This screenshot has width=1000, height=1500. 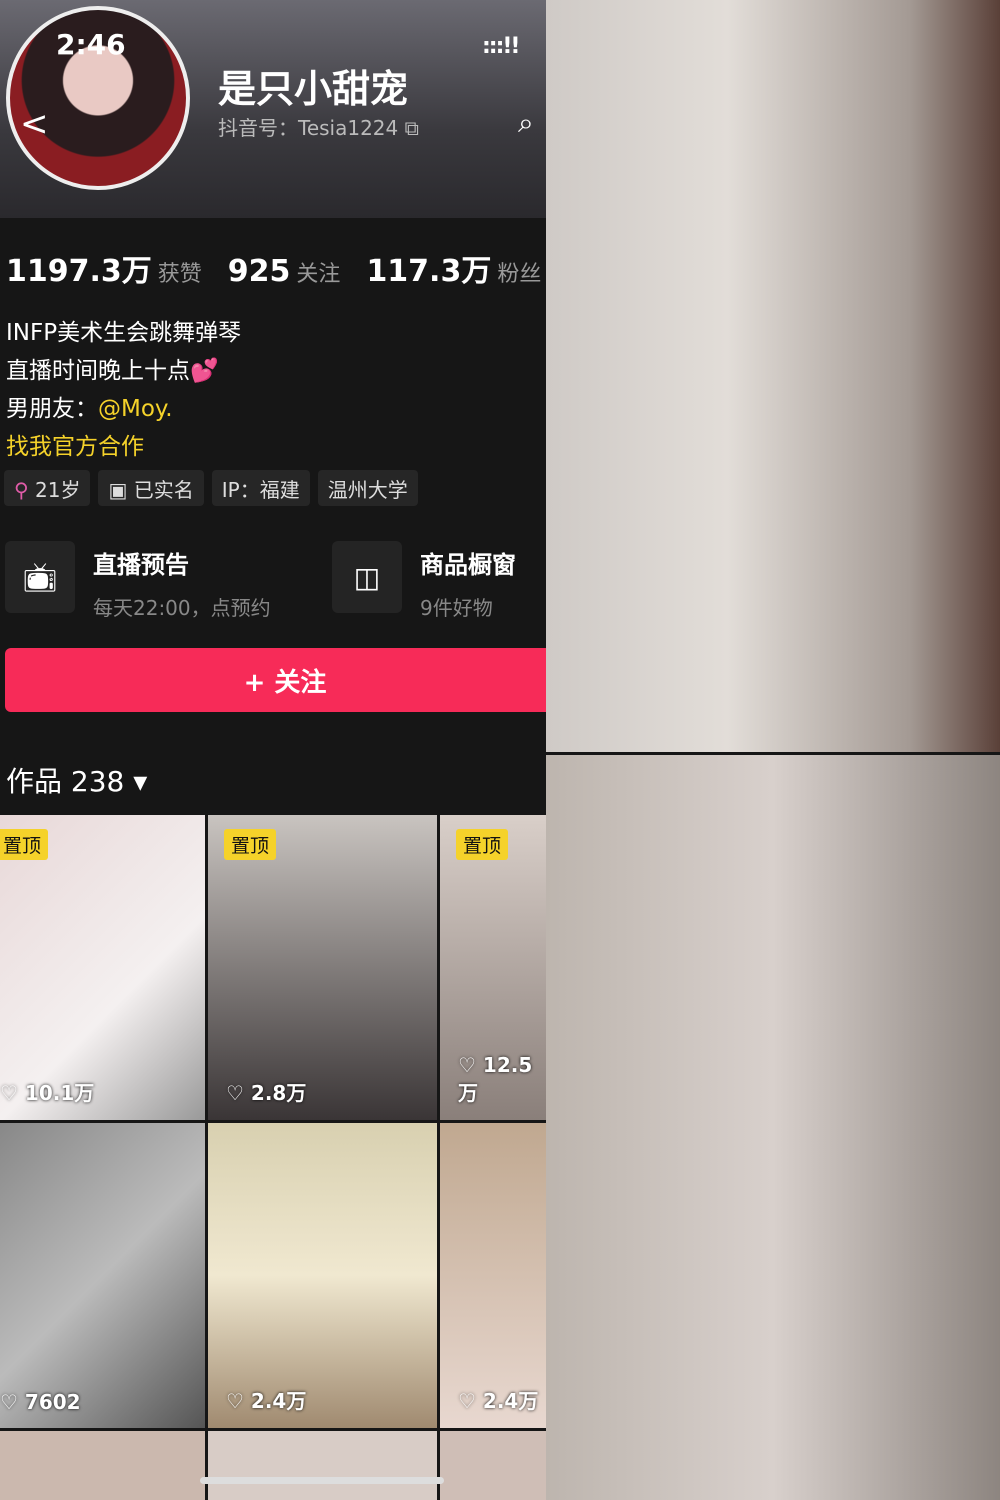 I want to click on like-count: ♡ 12.5万, so click(x=495, y=1079).